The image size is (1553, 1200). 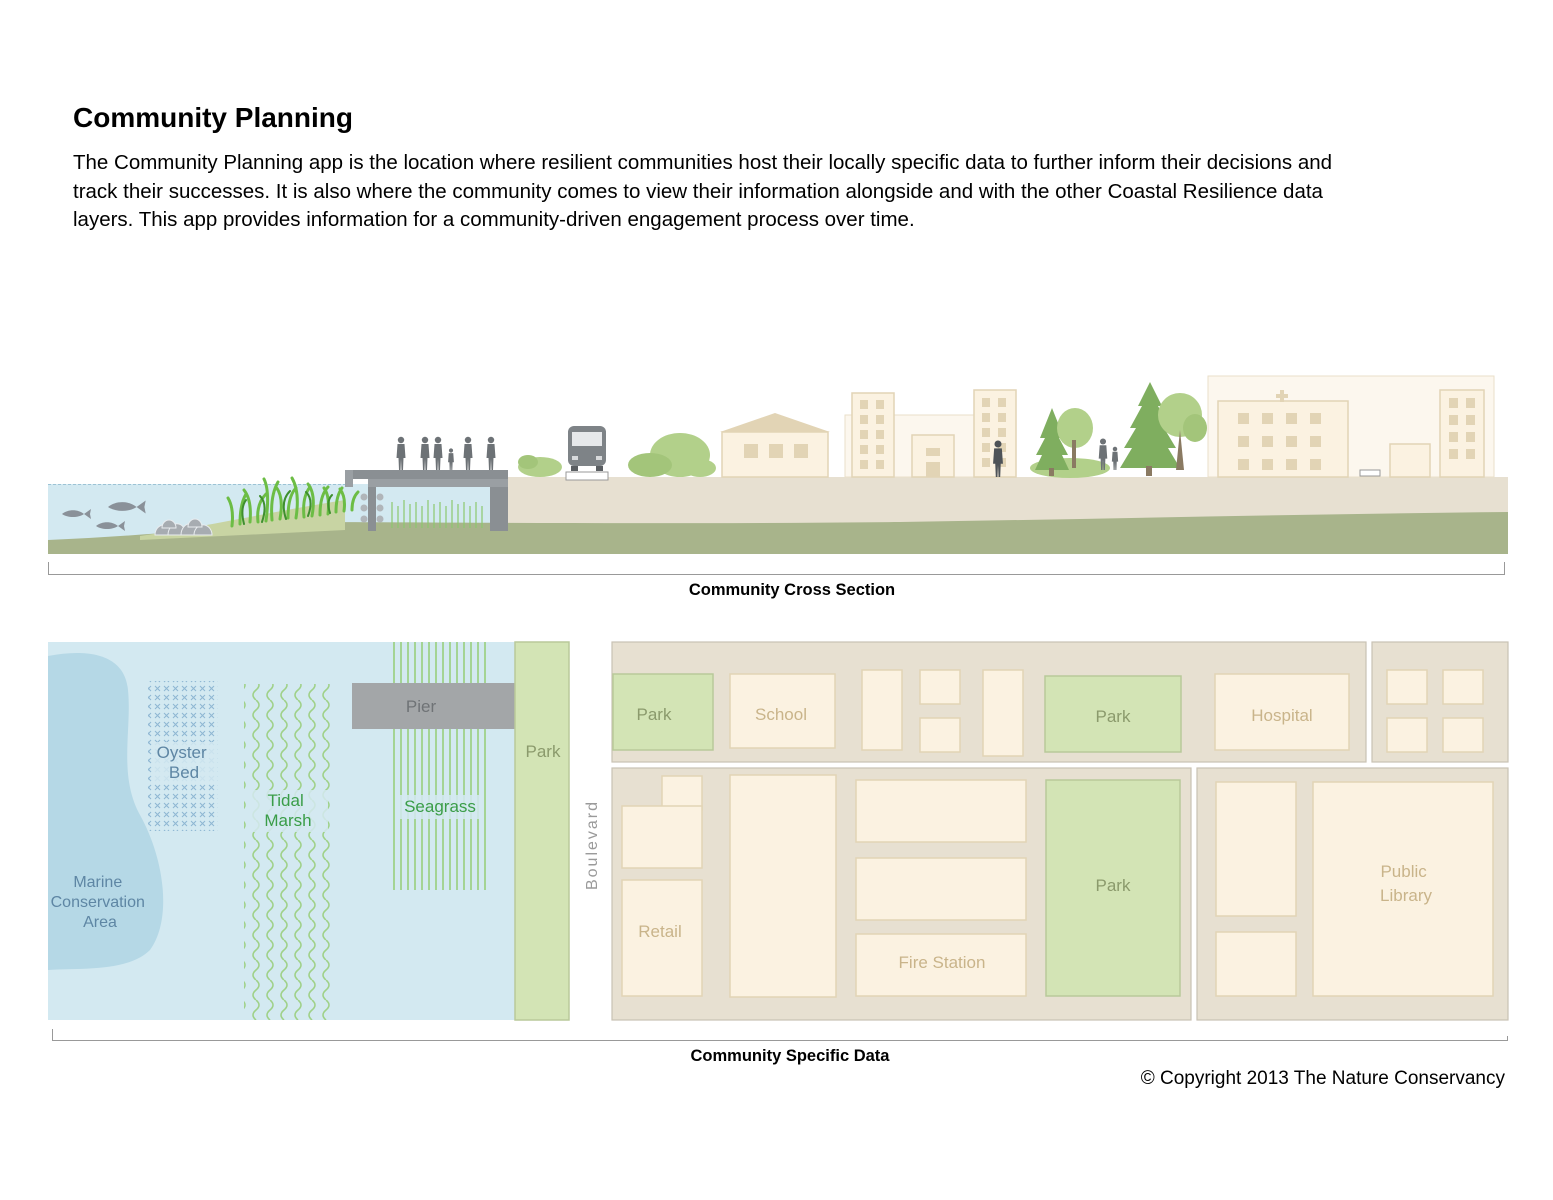 What do you see at coordinates (440, 806) in the screenshot?
I see `seagrass-label: Seagrass` at bounding box center [440, 806].